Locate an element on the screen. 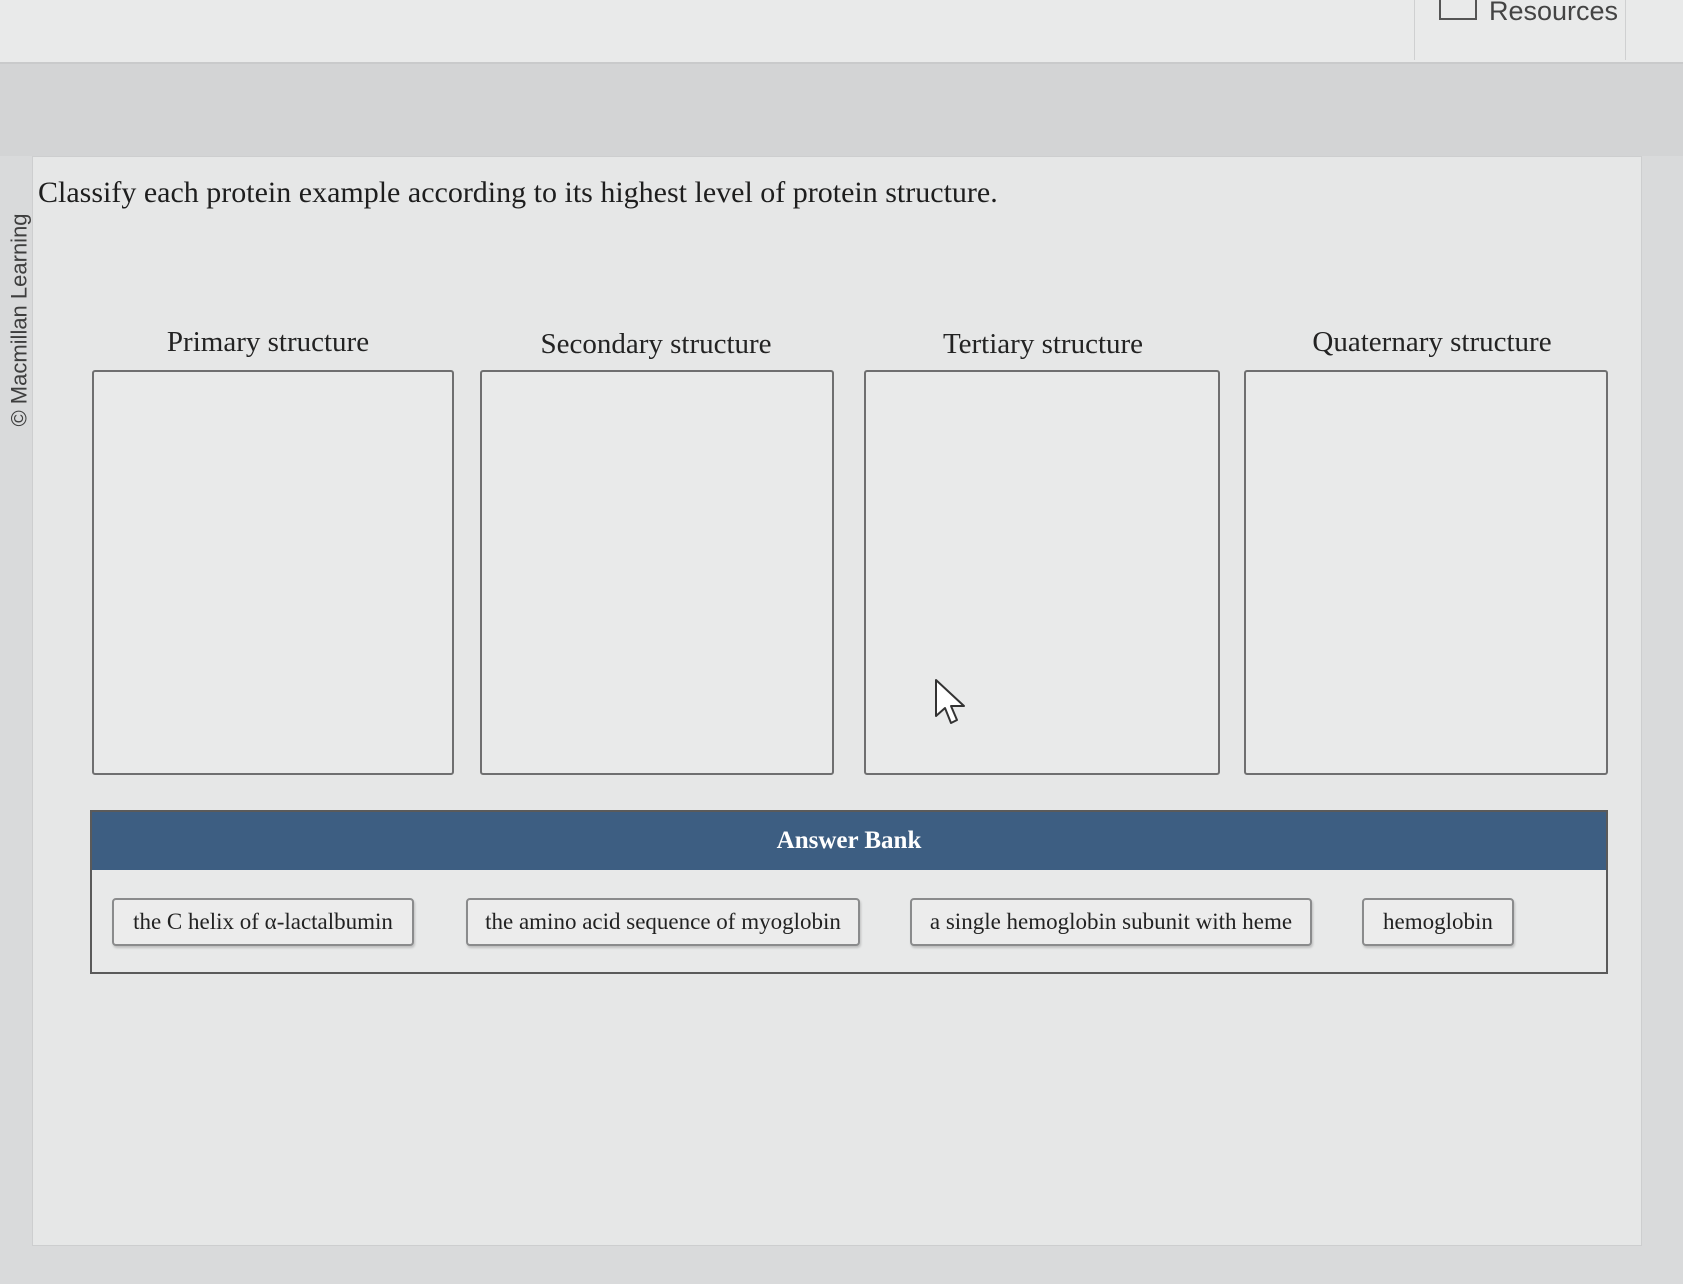  category-label-quaternary: Quaternary structure is located at coordinates (1432, 342).